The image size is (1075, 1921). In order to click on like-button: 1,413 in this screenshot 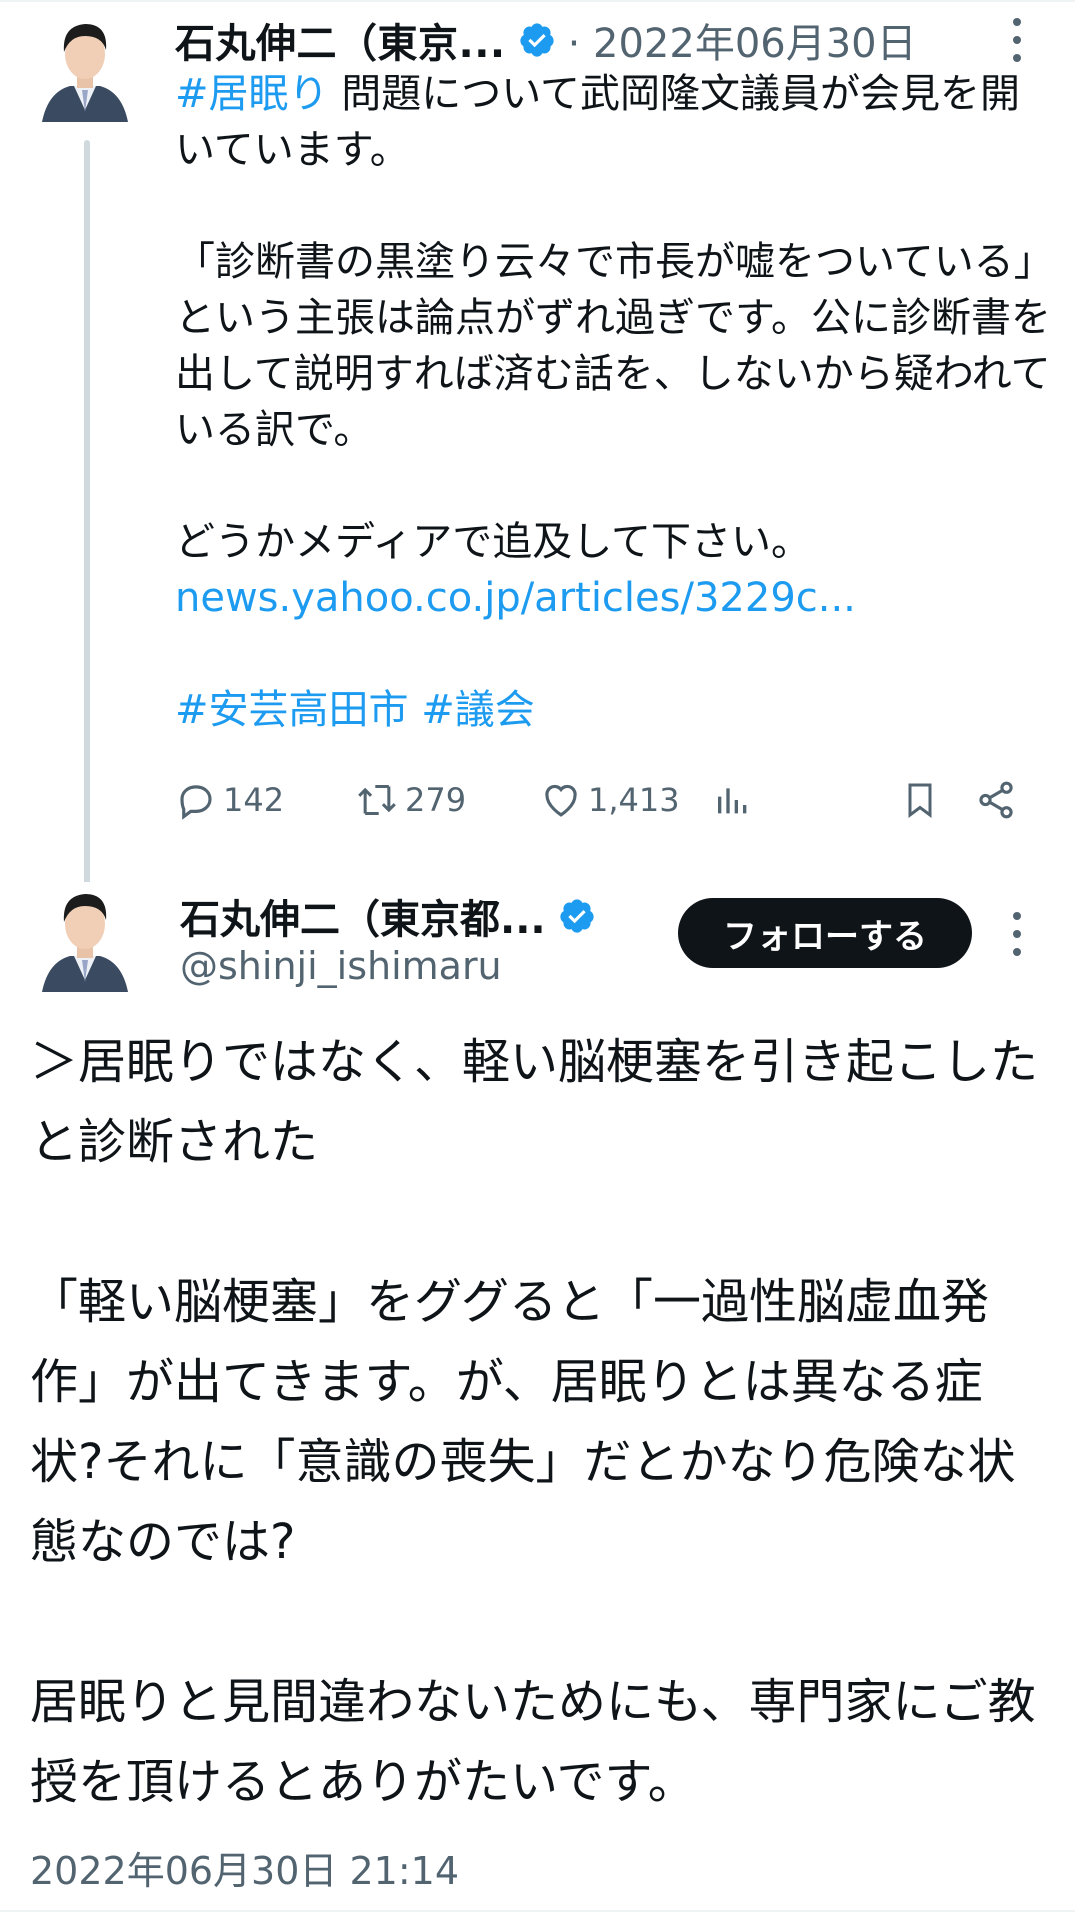, I will do `click(610, 800)`.